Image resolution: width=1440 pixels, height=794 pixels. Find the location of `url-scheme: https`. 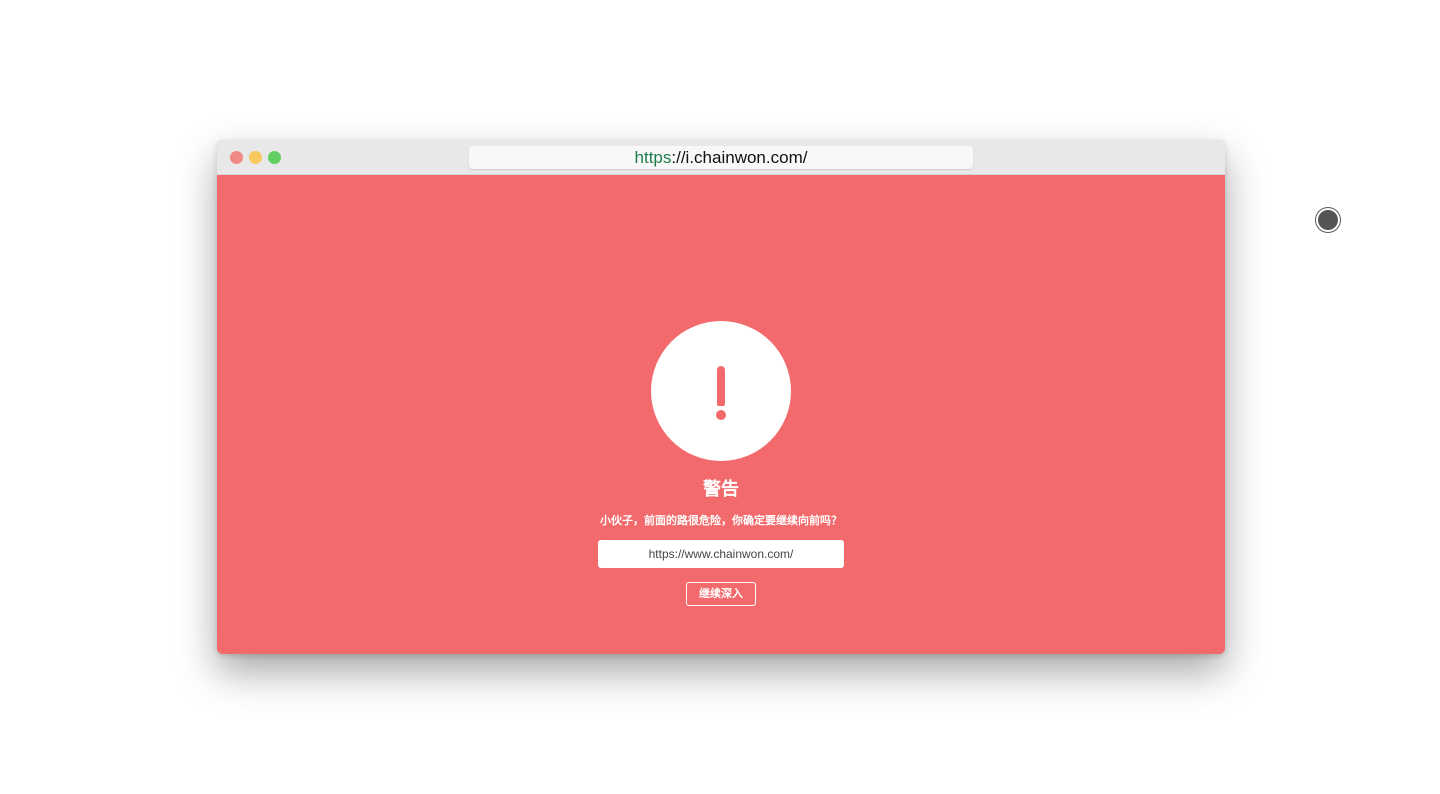

url-scheme: https is located at coordinates (653, 157).